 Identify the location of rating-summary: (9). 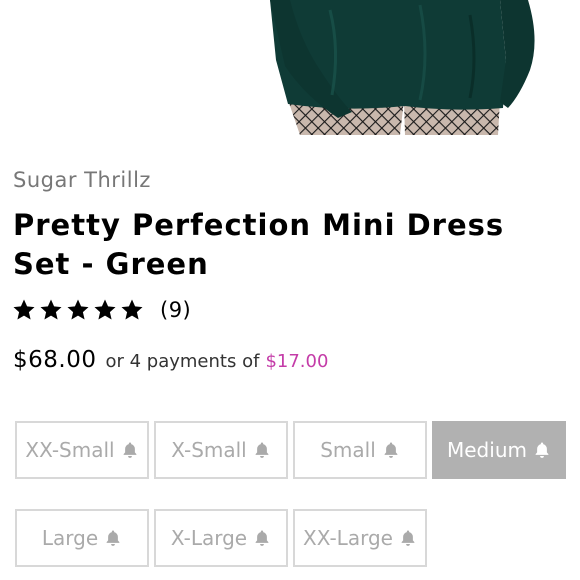
(101, 310).